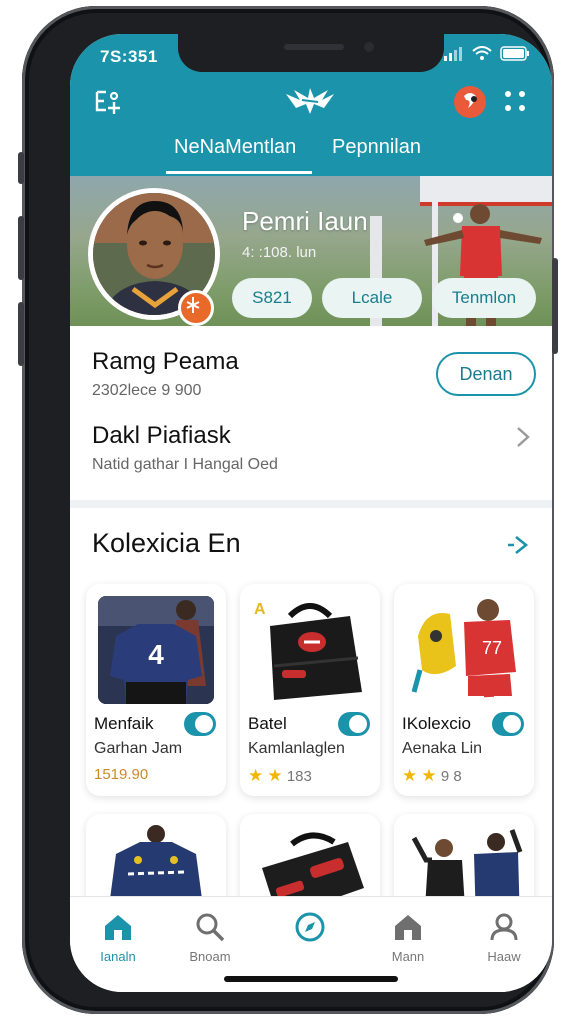  I want to click on active-tab-indicator, so click(239, 172).